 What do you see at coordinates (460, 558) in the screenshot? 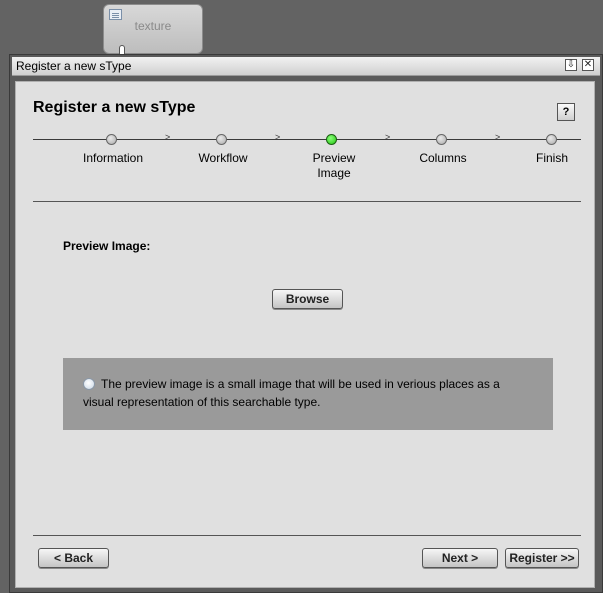
I see `next-button: Next >` at bounding box center [460, 558].